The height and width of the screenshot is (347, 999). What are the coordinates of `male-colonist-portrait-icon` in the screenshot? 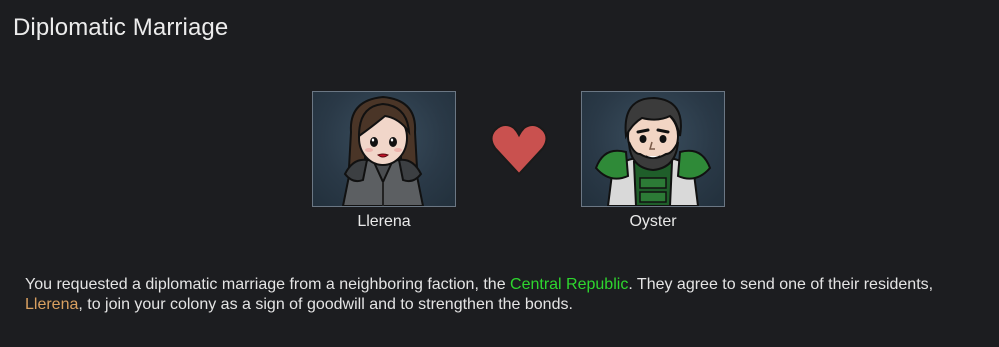 It's located at (653, 151).